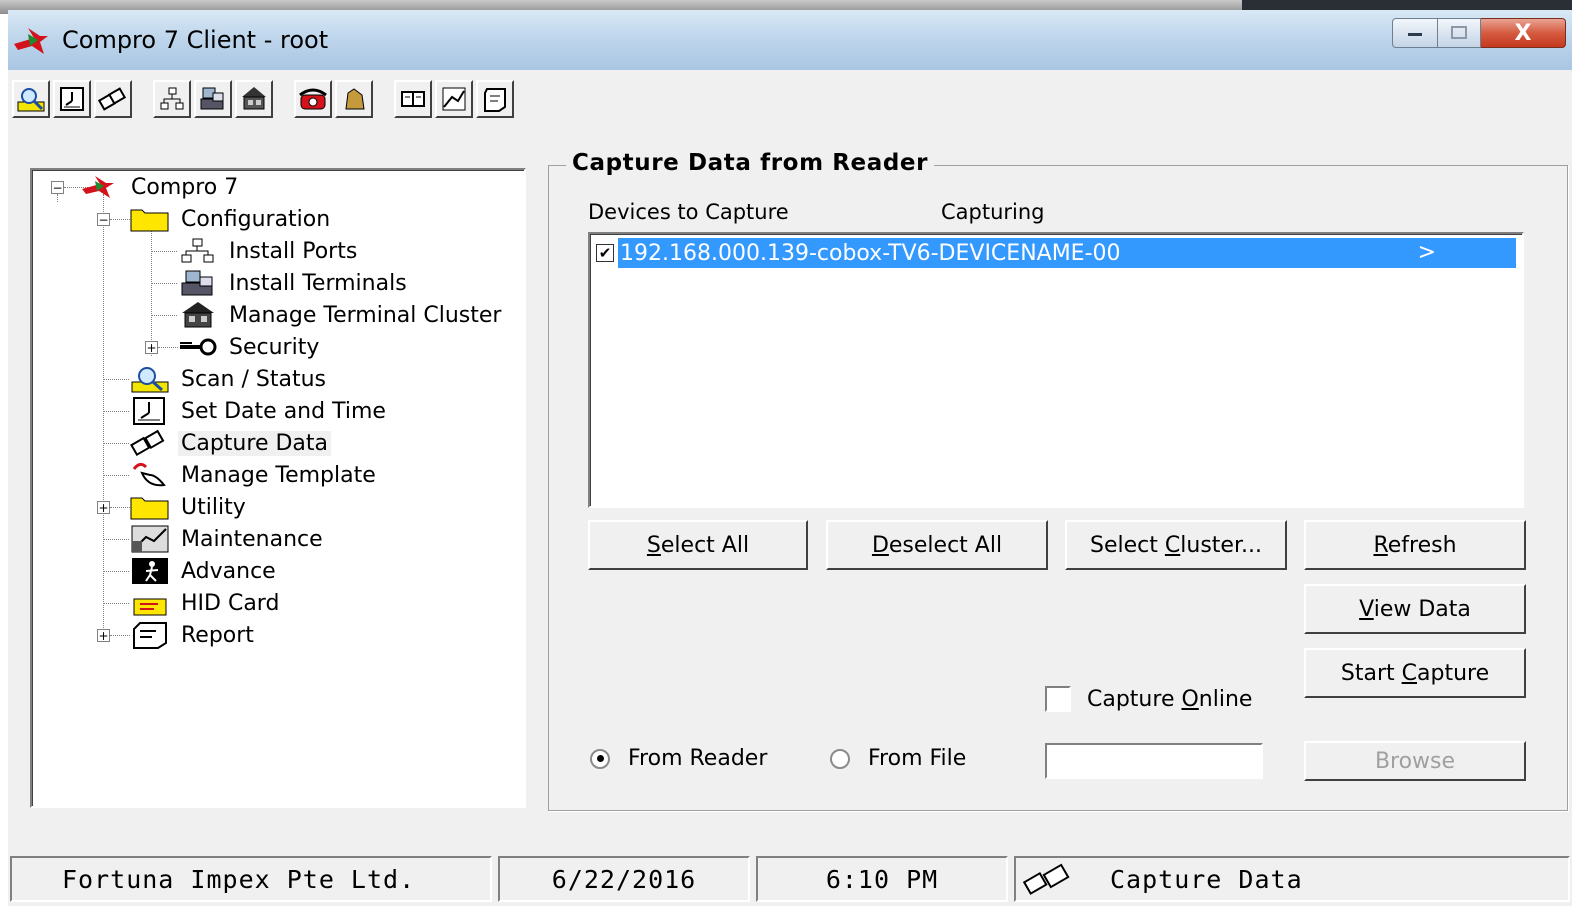 The height and width of the screenshot is (906, 1572). I want to click on start-capture-button: Start Capture, so click(1415, 673).